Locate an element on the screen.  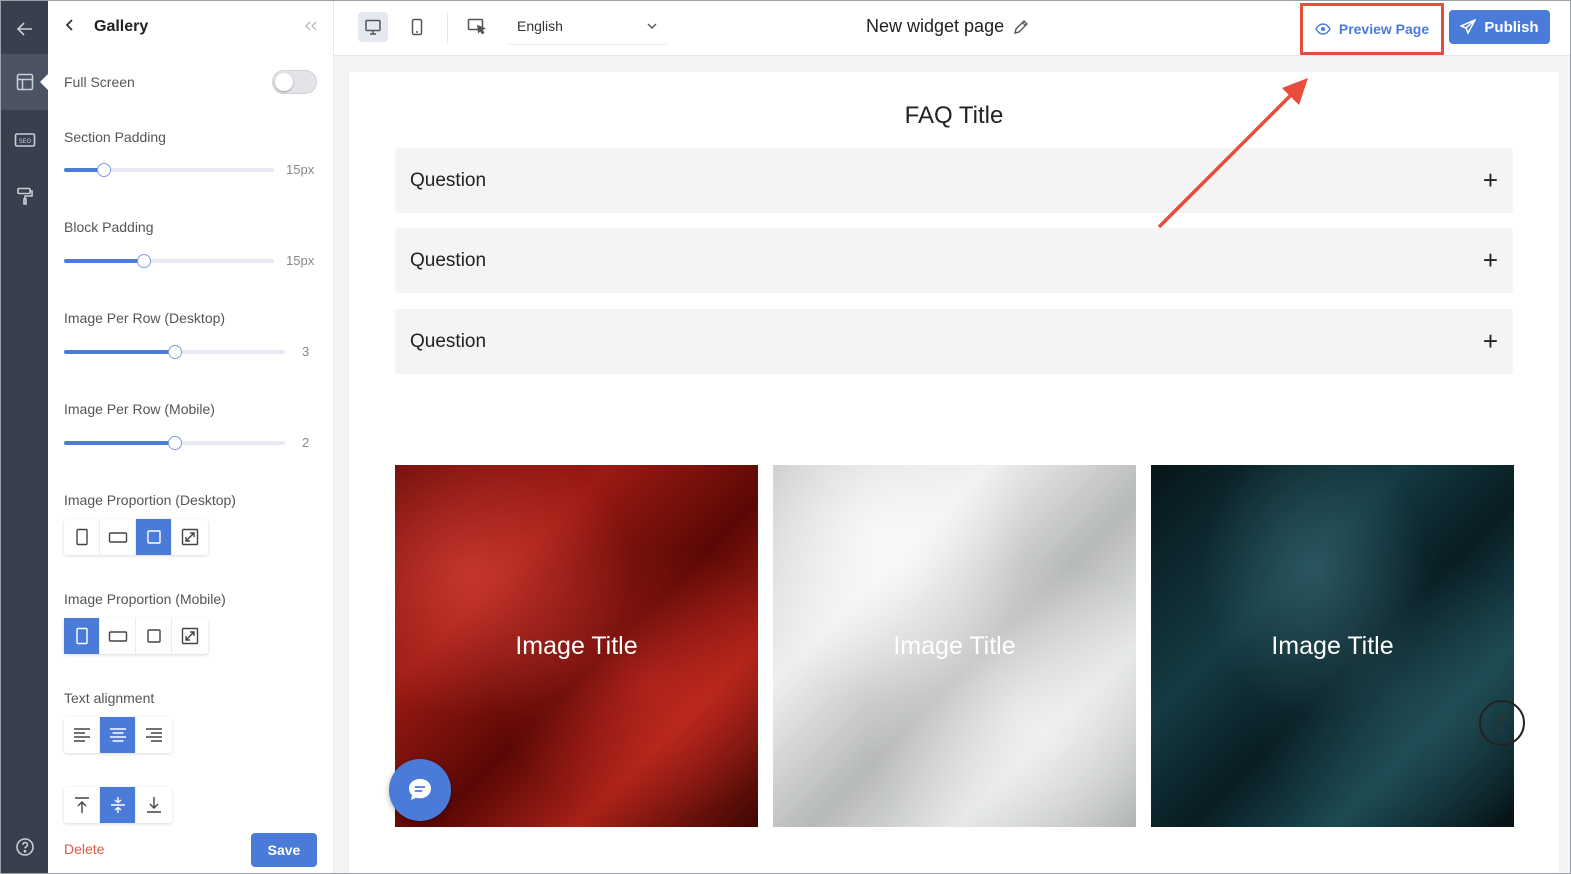
desktop-icon is located at coordinates (373, 27).